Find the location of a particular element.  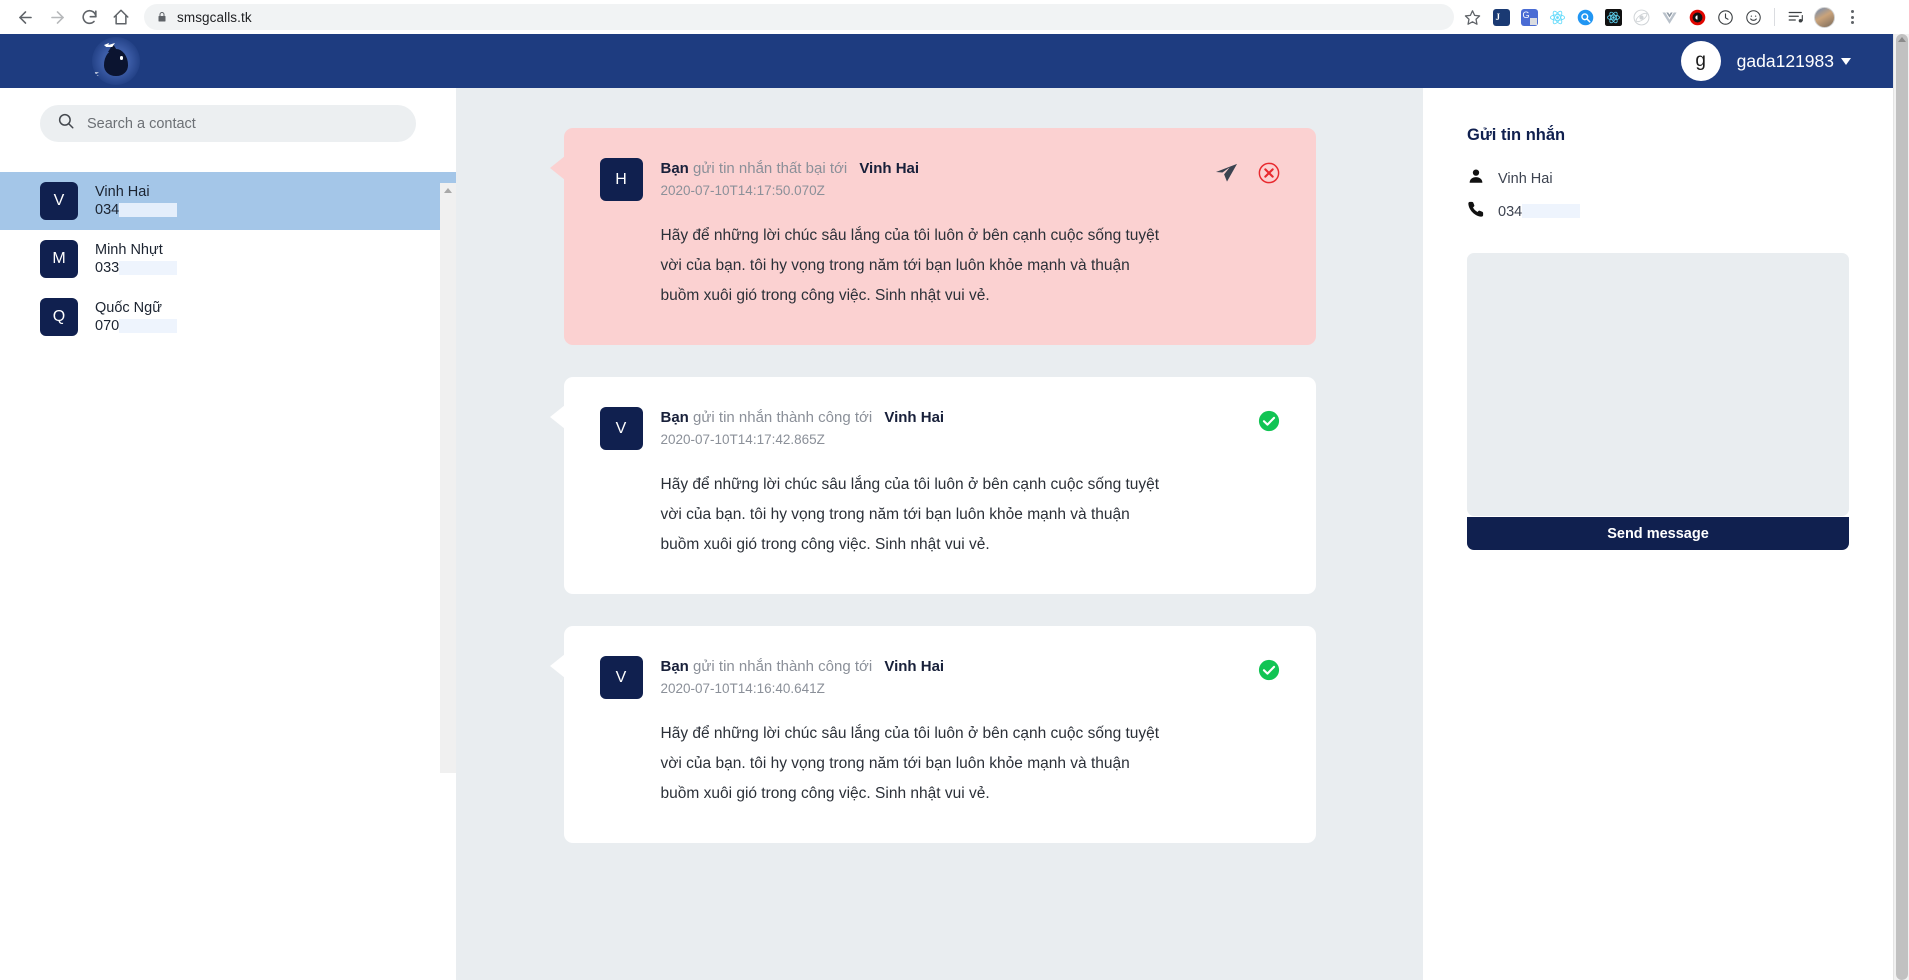

search-input: Search a contact is located at coordinates (228, 123).